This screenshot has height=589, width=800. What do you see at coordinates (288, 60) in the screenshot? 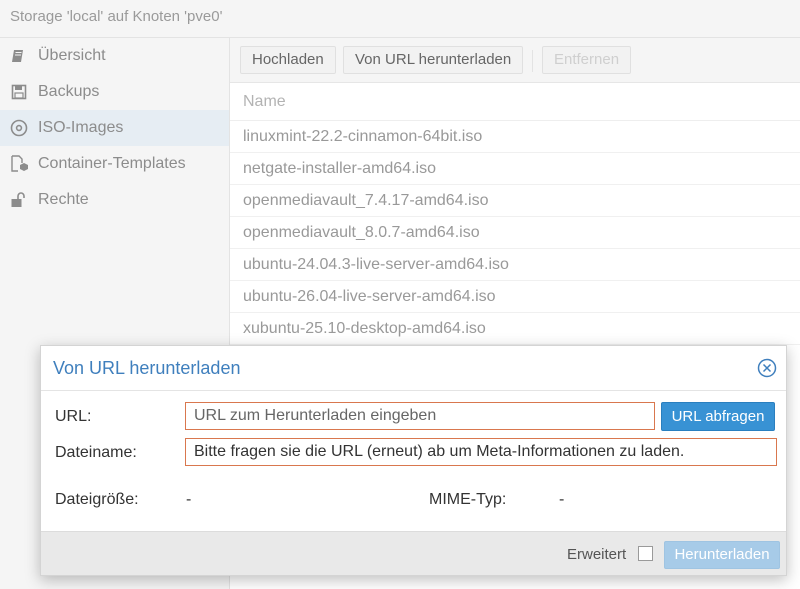
I see `upload-button: Hochladen` at bounding box center [288, 60].